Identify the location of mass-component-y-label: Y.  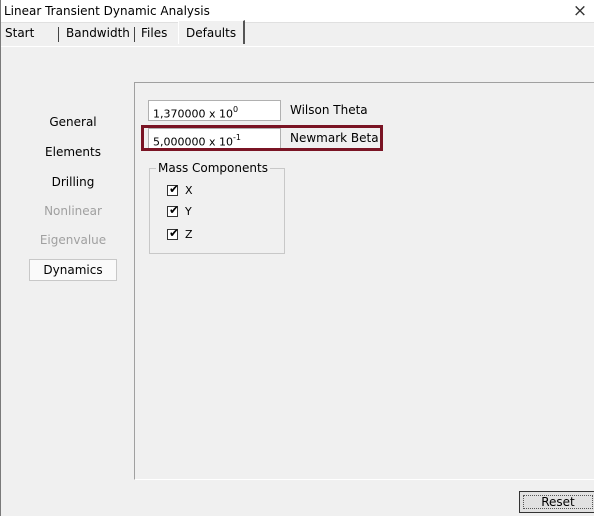
(188, 211).